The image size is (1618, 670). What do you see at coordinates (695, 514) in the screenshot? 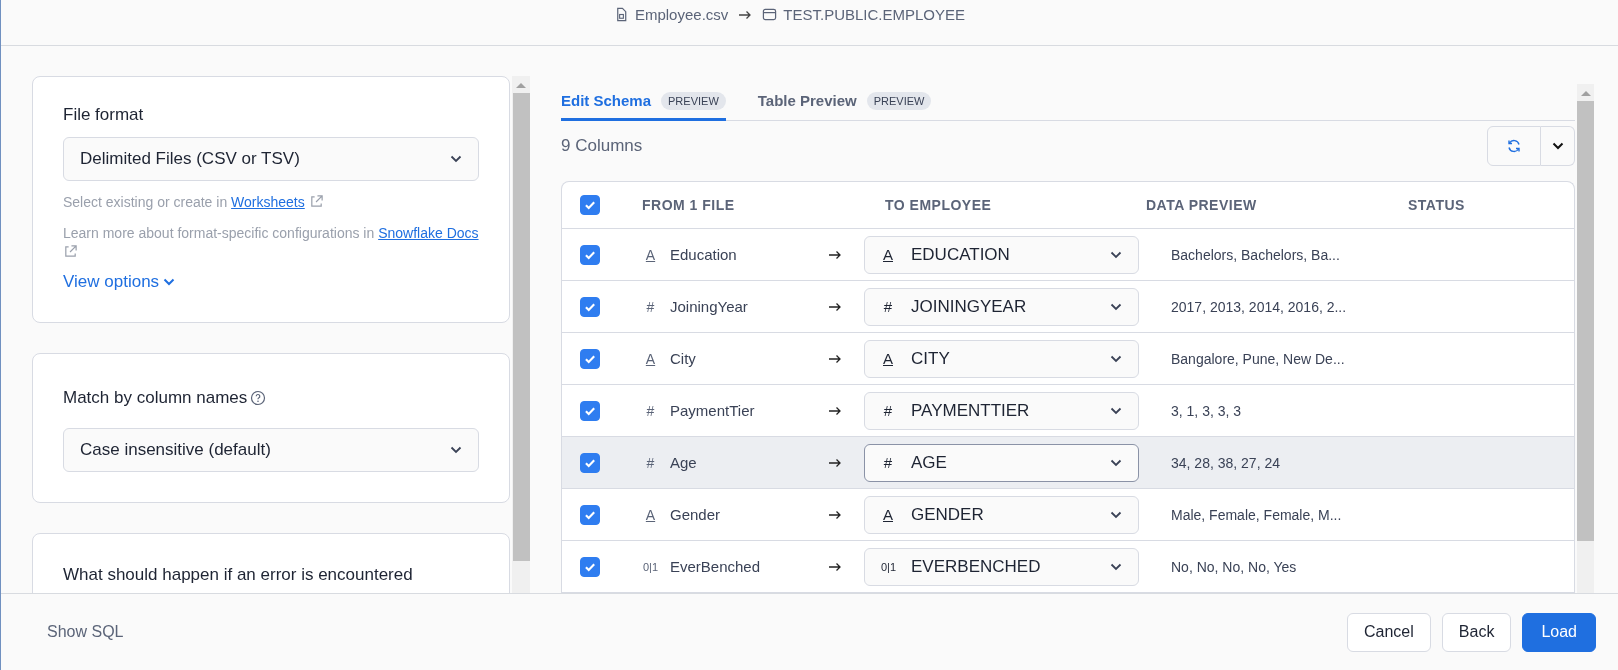
I see `source-column: Gender` at bounding box center [695, 514].